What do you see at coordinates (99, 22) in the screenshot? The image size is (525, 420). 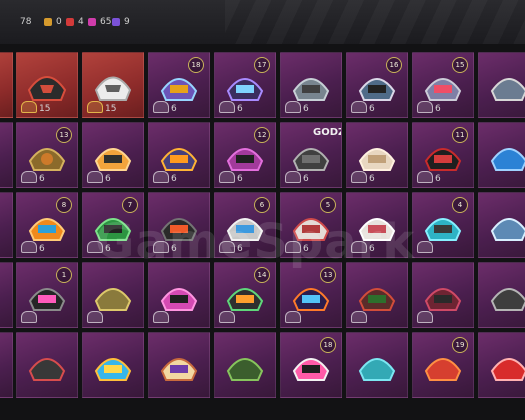 I see `stat-pink: 65` at bounding box center [99, 22].